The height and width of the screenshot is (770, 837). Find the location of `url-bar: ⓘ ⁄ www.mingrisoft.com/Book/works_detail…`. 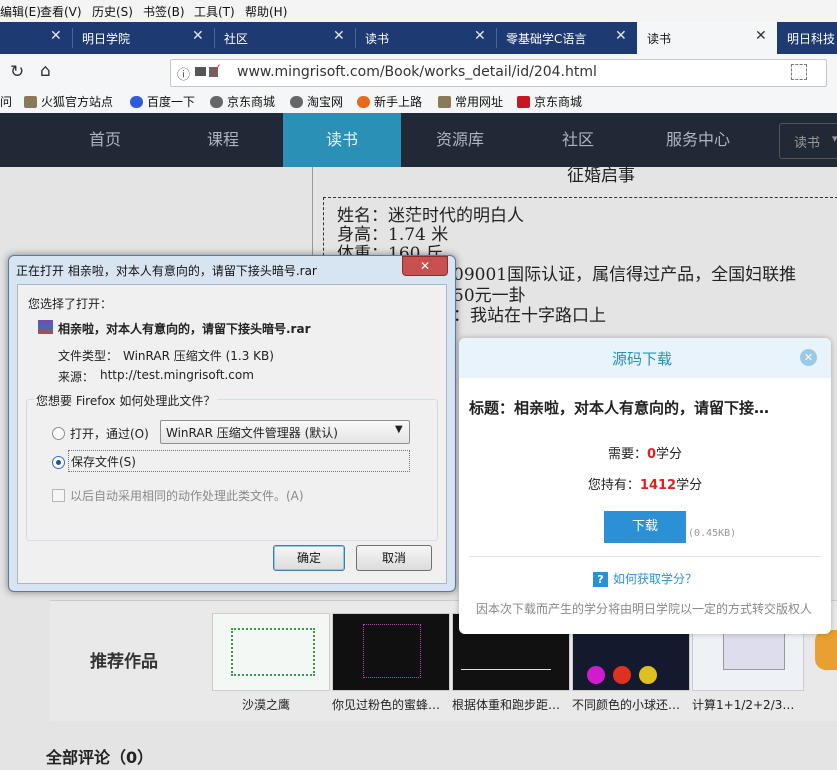

url-bar: ⓘ ⁄ www.mingrisoft.com/Book/works_detail… is located at coordinates (498, 73).